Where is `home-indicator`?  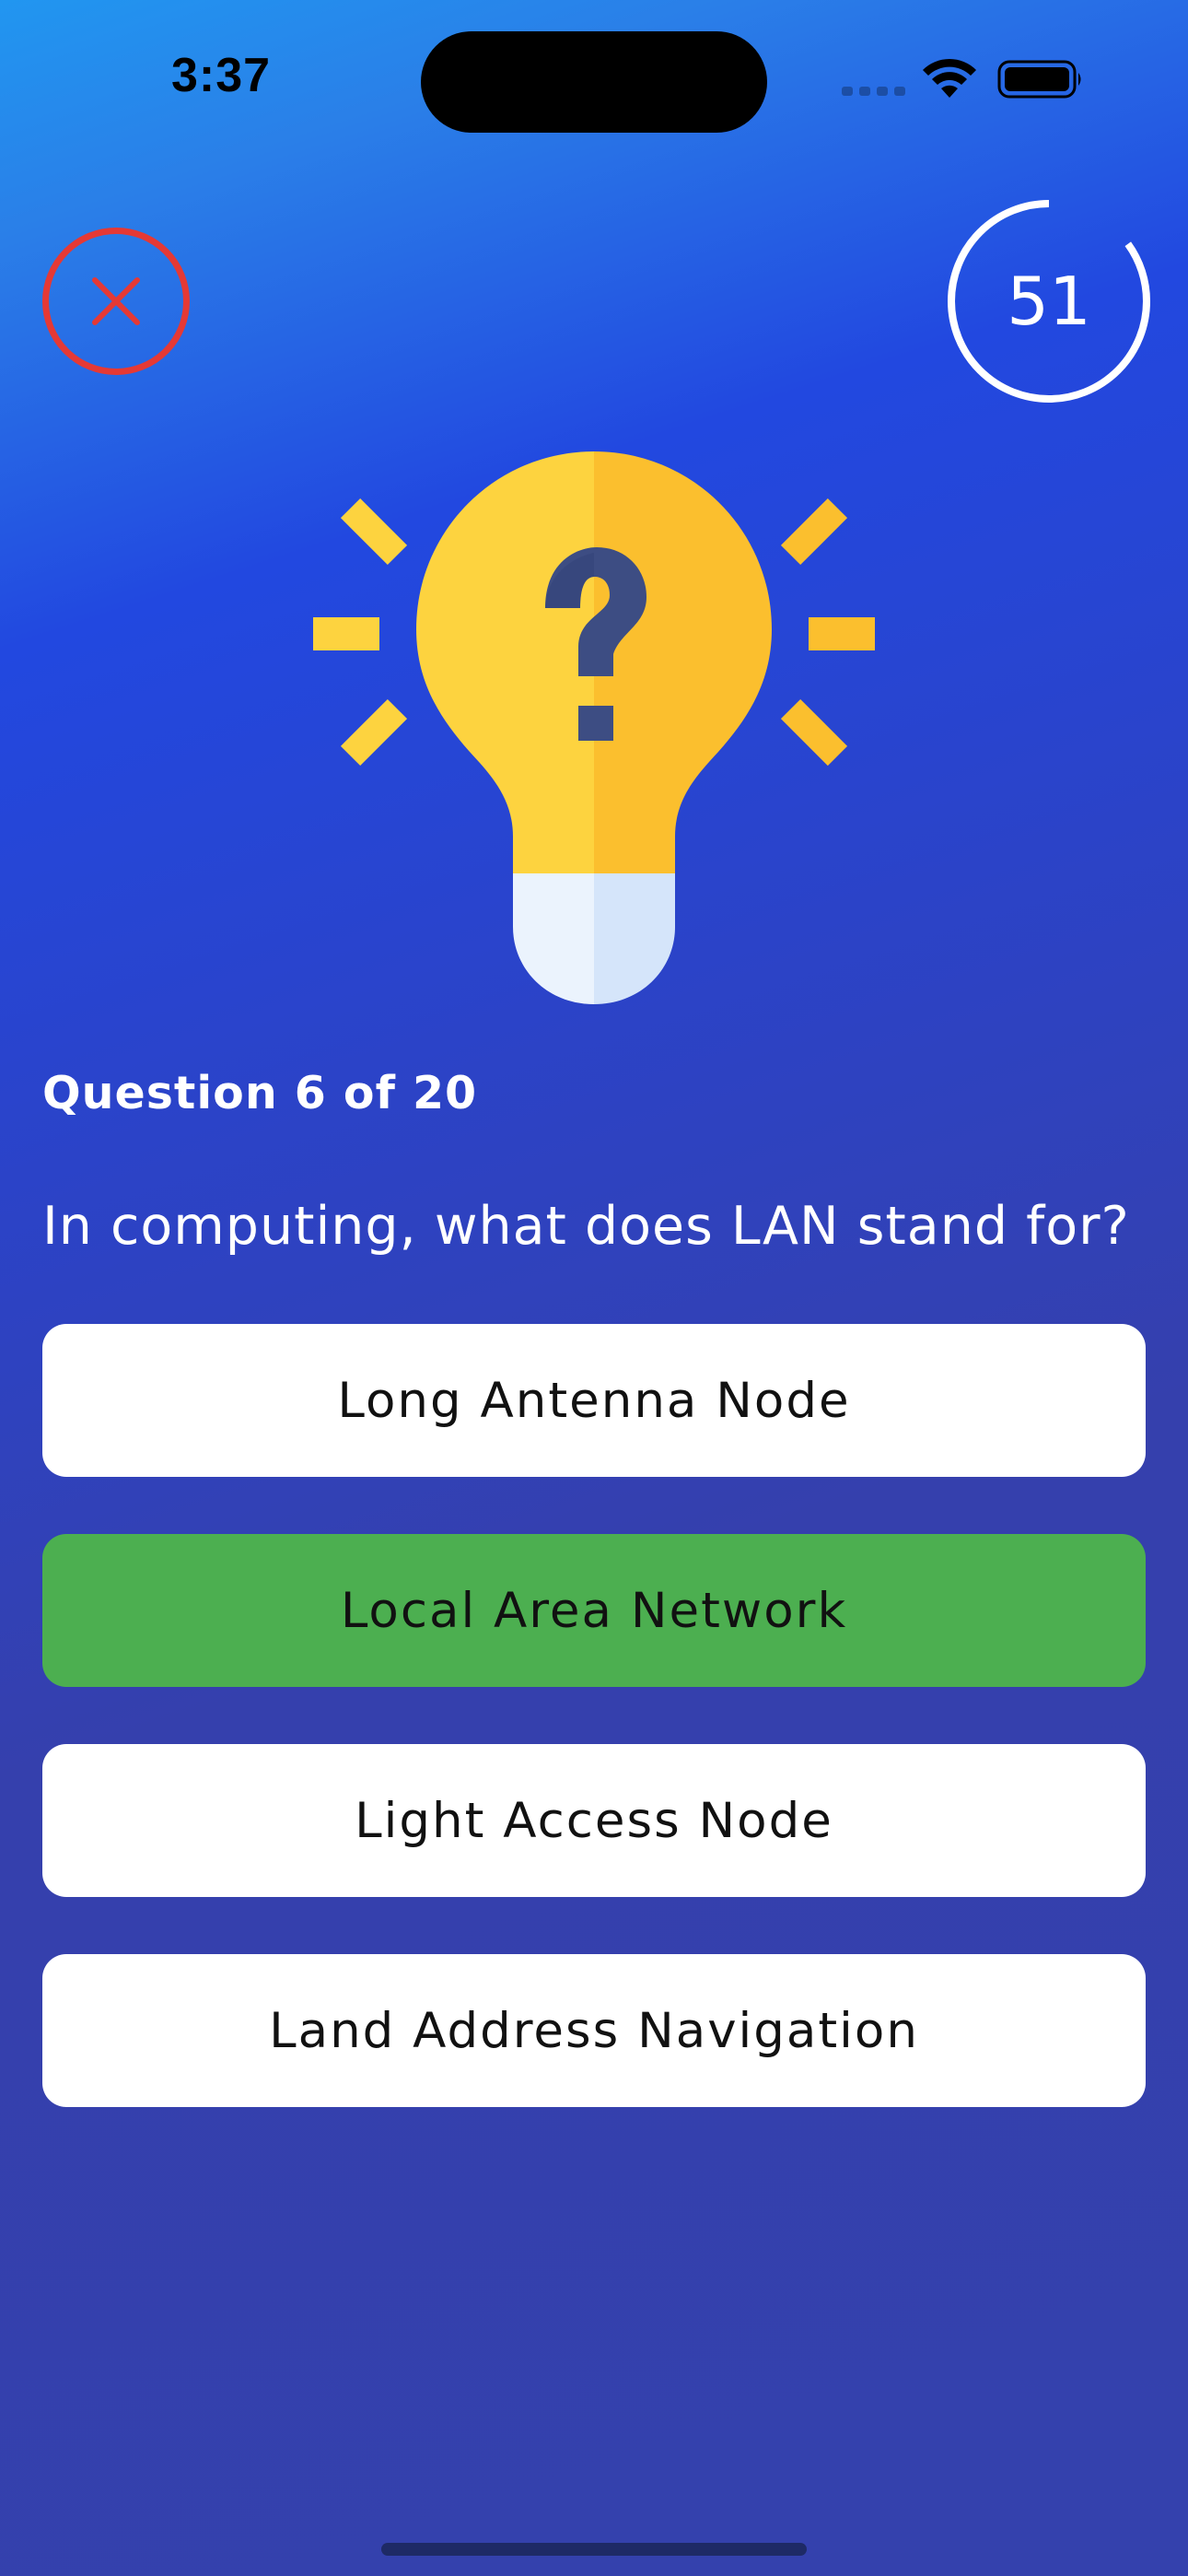
home-indicator is located at coordinates (594, 2549).